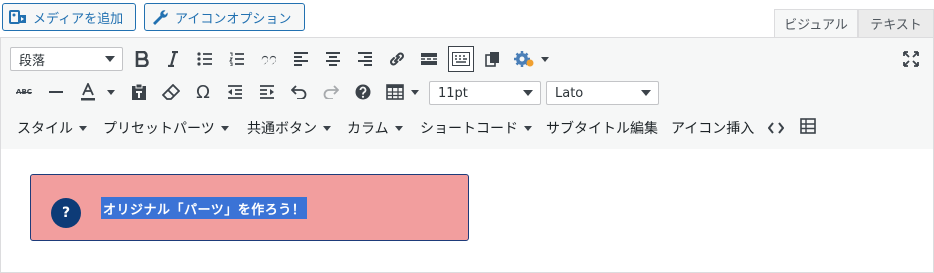 This screenshot has width=934, height=273. What do you see at coordinates (171, 92) in the screenshot?
I see `clear-formatting-icon` at bounding box center [171, 92].